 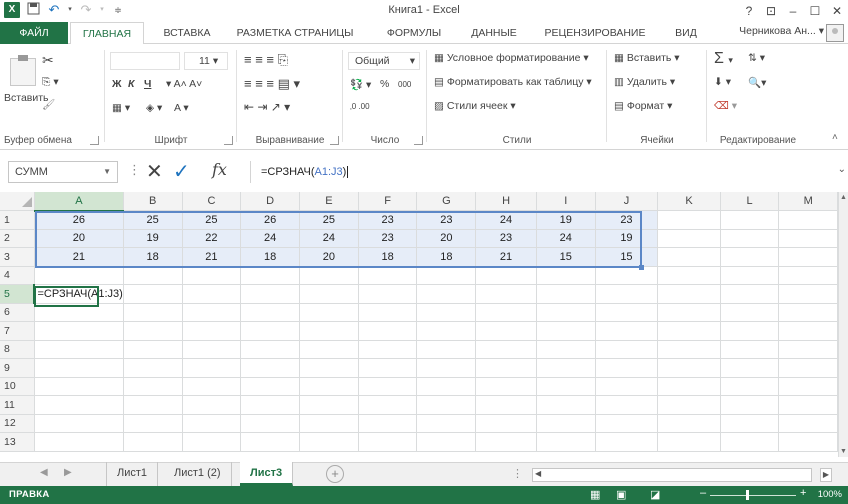 What do you see at coordinates (153, 423) in the screenshot?
I see `cell-b12` at bounding box center [153, 423].